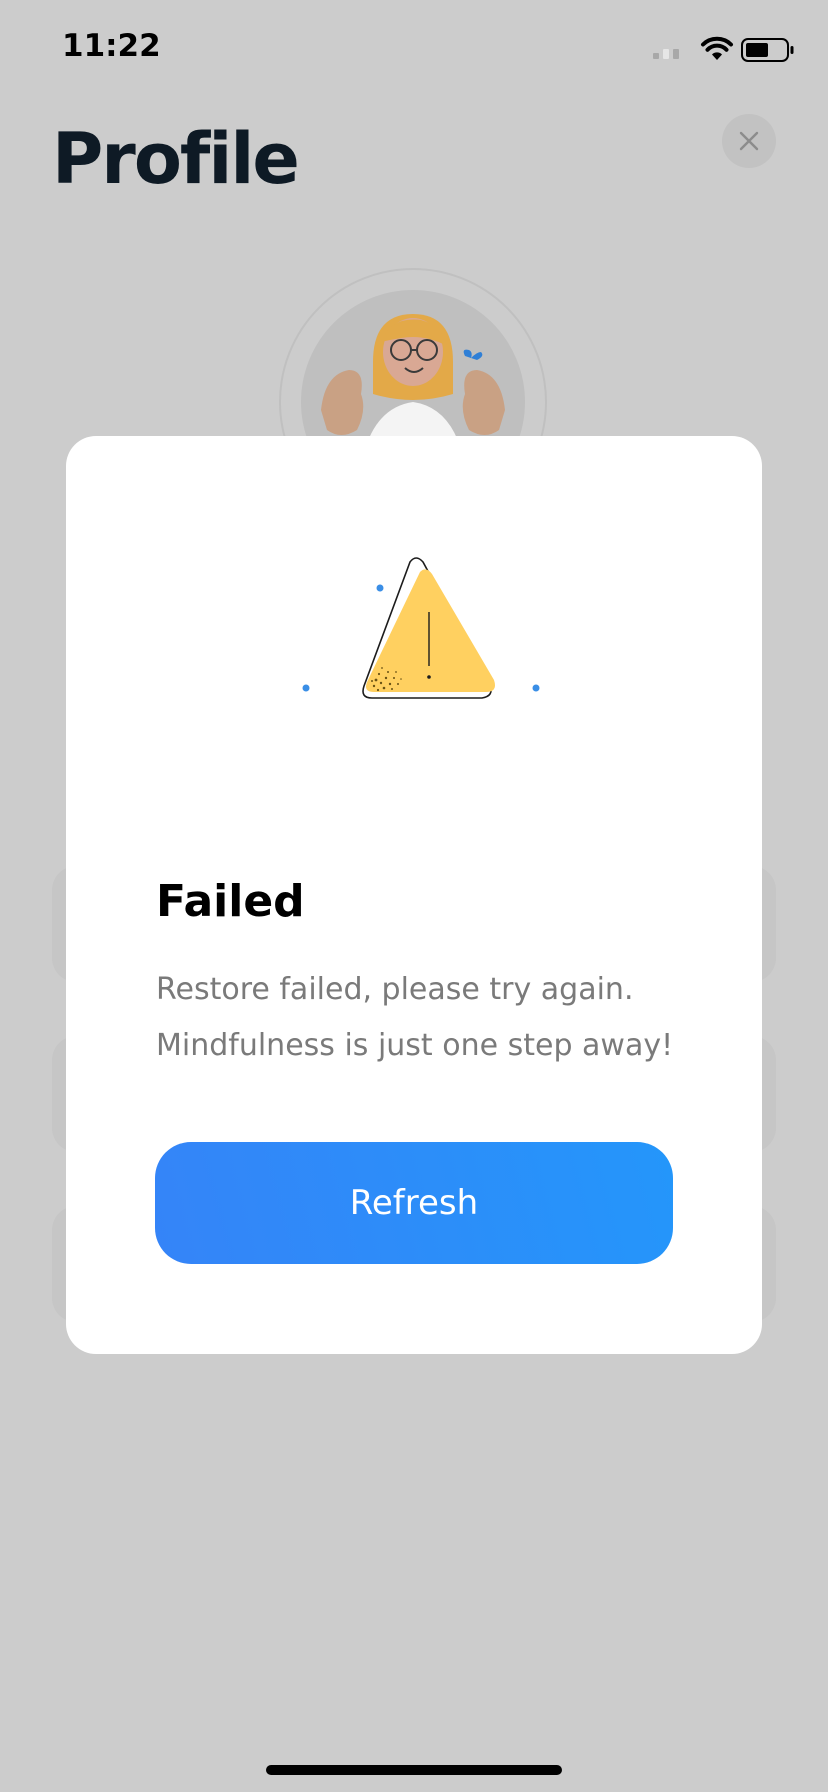 The image size is (828, 1792). Describe the element at coordinates (414, 1203) in the screenshot. I see `refresh-button: Refresh` at that location.